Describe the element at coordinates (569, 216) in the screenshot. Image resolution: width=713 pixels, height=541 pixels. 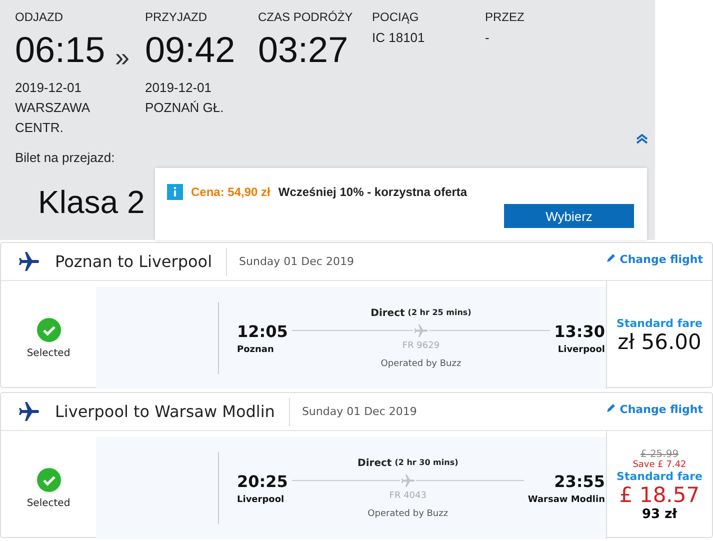
I see `select-button: Wybierz` at that location.